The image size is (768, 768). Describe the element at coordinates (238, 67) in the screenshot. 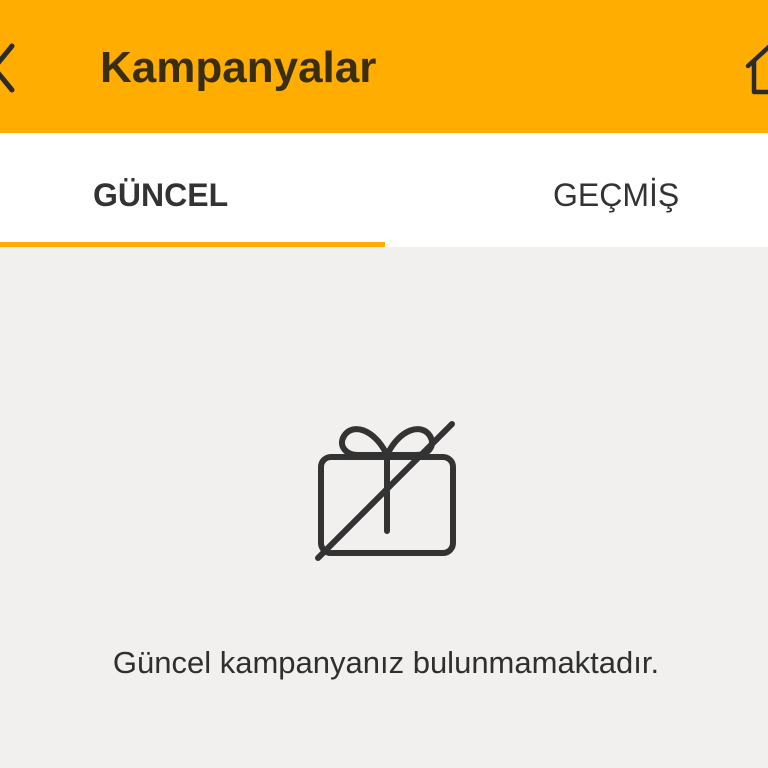

I see `page-title: Kampanyalar` at that location.